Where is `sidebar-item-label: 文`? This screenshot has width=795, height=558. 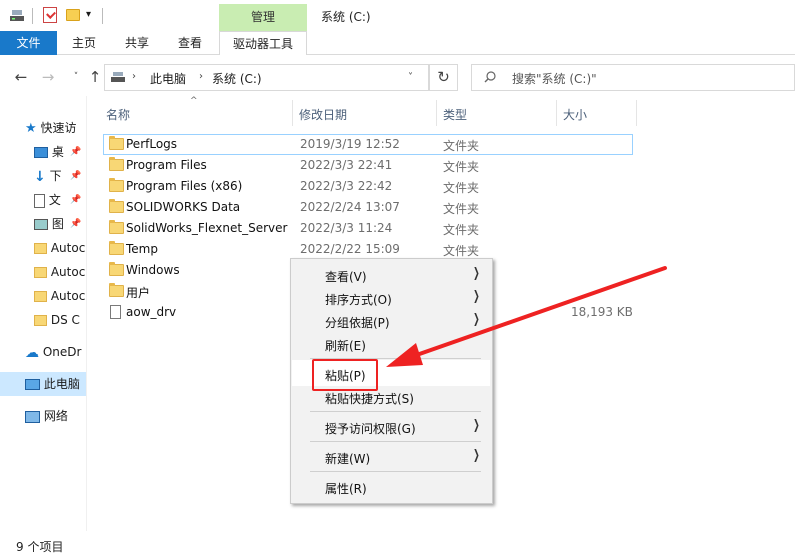
sidebar-item-label: 文 is located at coordinates (54, 200).